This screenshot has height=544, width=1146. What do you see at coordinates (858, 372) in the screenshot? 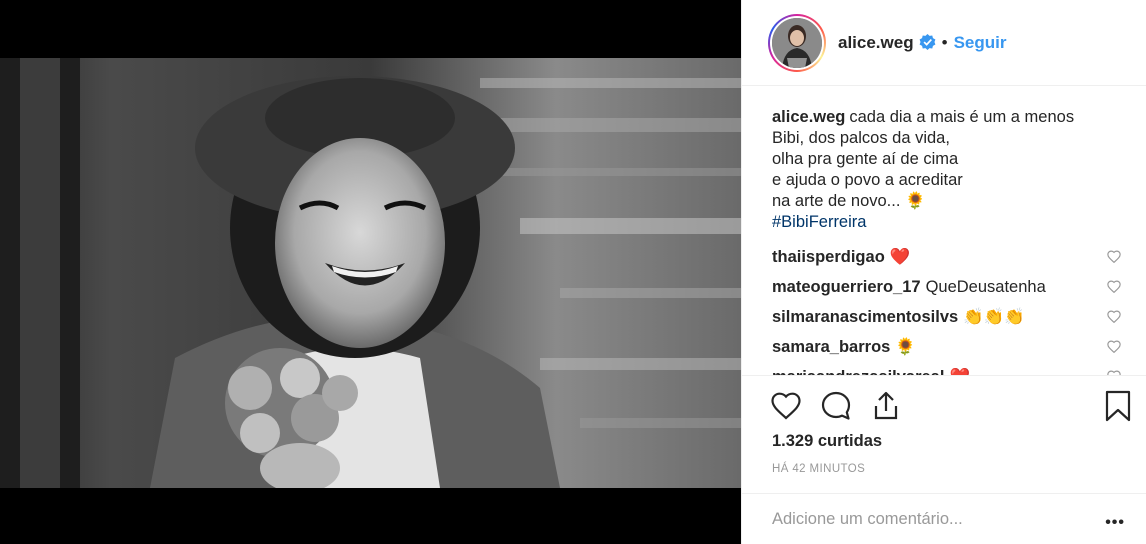
I see `comment-username: mariaandrezasilvareal` at bounding box center [858, 372].